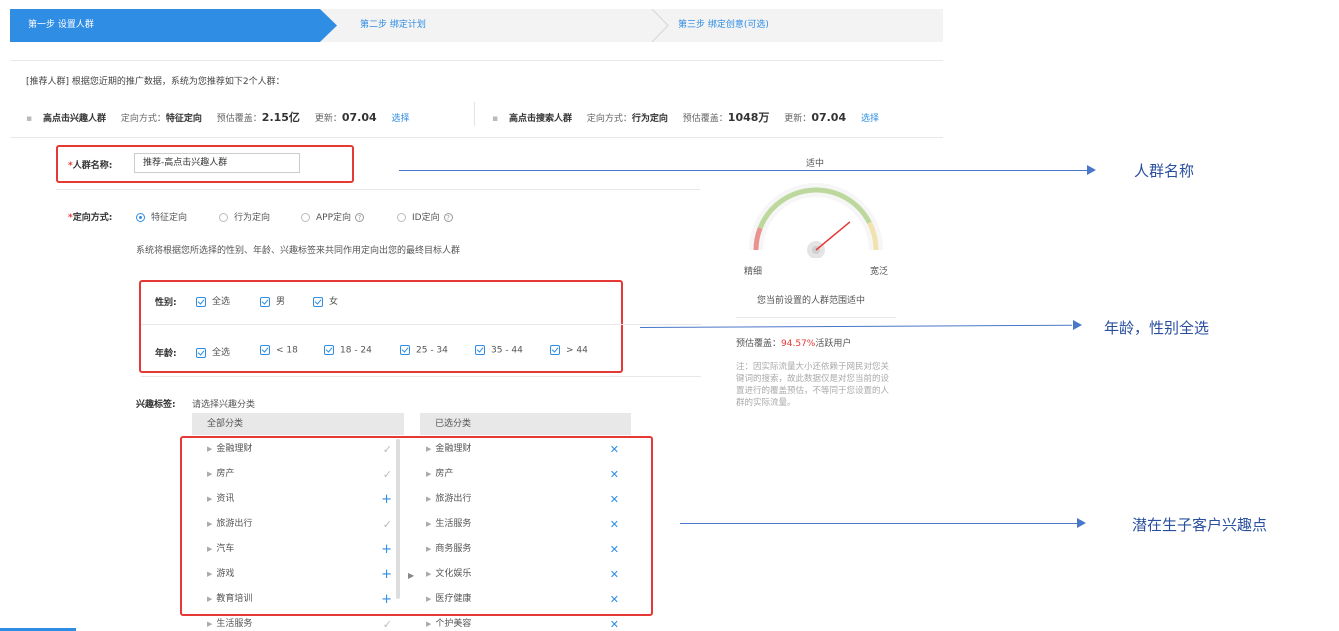  I want to click on age-all-checkbox: 全选, so click(213, 351).